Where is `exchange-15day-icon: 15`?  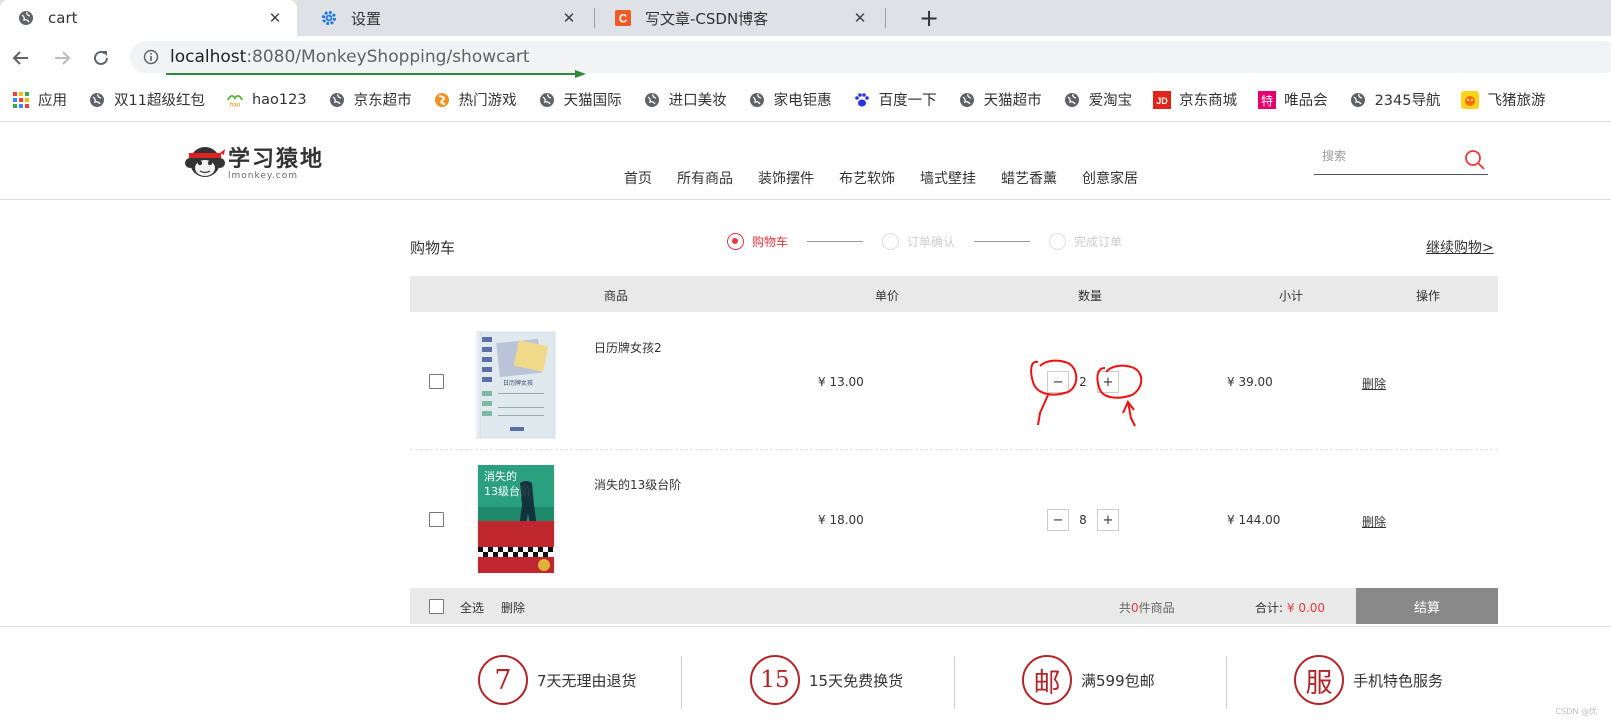
exchange-15day-icon: 15 is located at coordinates (775, 680).